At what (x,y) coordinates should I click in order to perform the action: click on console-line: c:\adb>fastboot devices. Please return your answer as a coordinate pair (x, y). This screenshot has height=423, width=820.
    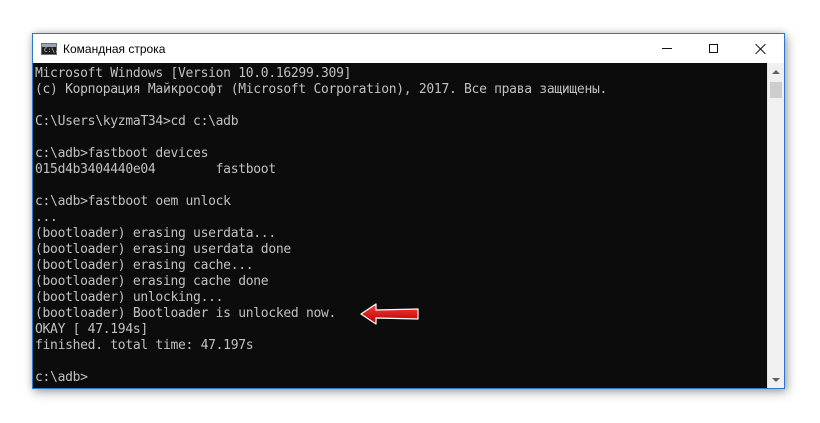
    Looking at the image, I should click on (122, 153).